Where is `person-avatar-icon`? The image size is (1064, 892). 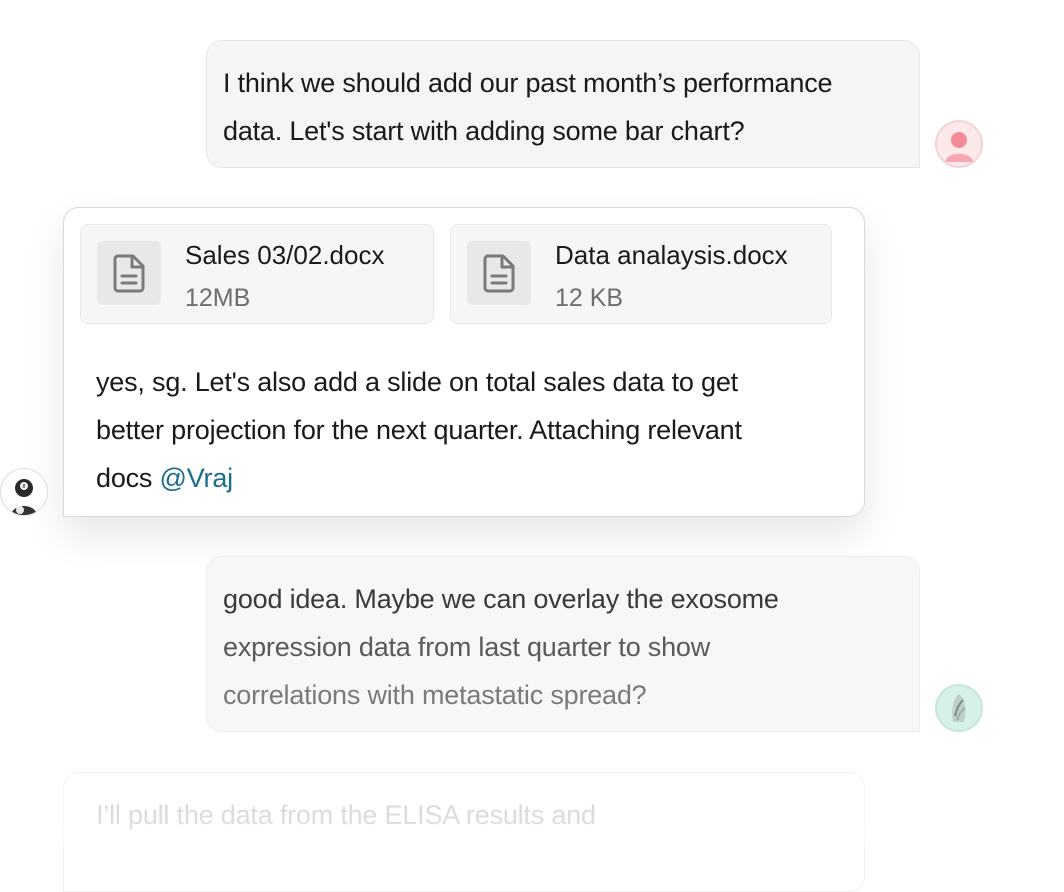 person-avatar-icon is located at coordinates (959, 147).